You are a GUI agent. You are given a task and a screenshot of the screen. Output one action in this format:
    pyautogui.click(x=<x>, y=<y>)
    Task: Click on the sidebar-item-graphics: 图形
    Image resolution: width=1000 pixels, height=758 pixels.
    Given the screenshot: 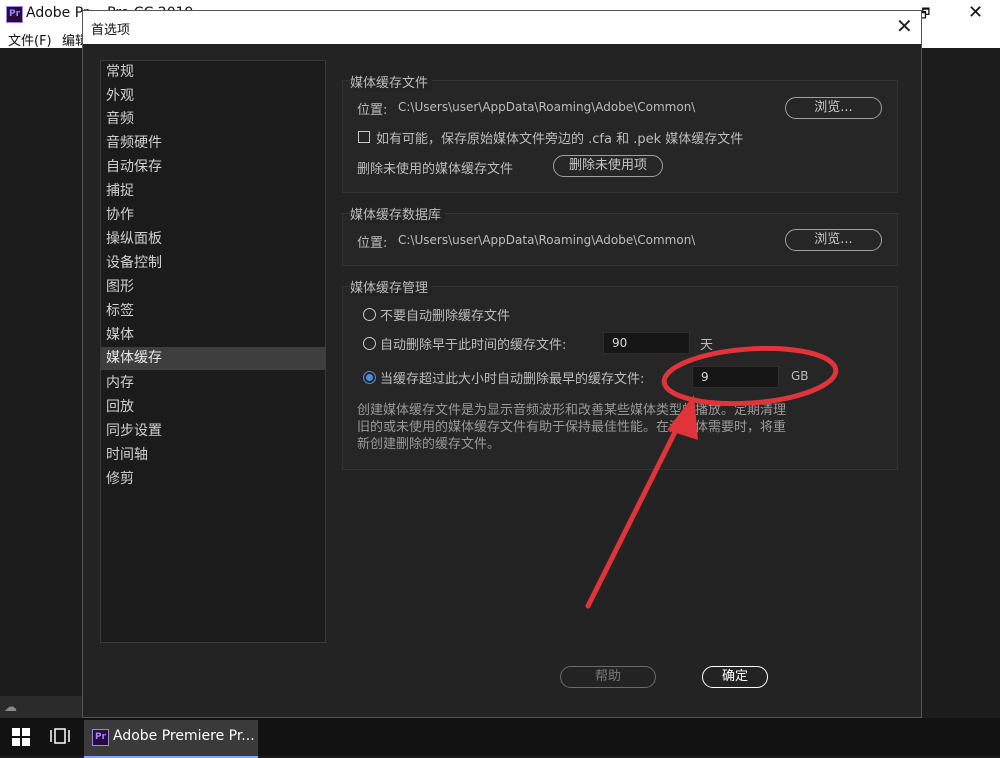 What is the action you would take?
    pyautogui.click(x=213, y=287)
    